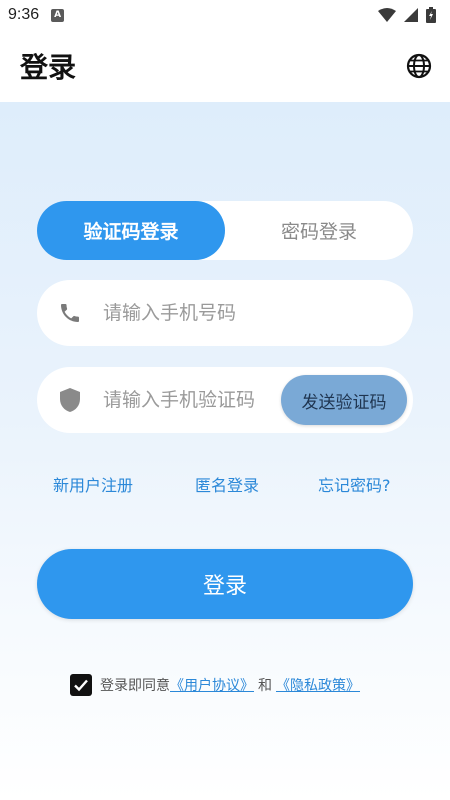 The width and height of the screenshot is (450, 800). What do you see at coordinates (48, 67) in the screenshot?
I see `page-title: 登录` at bounding box center [48, 67].